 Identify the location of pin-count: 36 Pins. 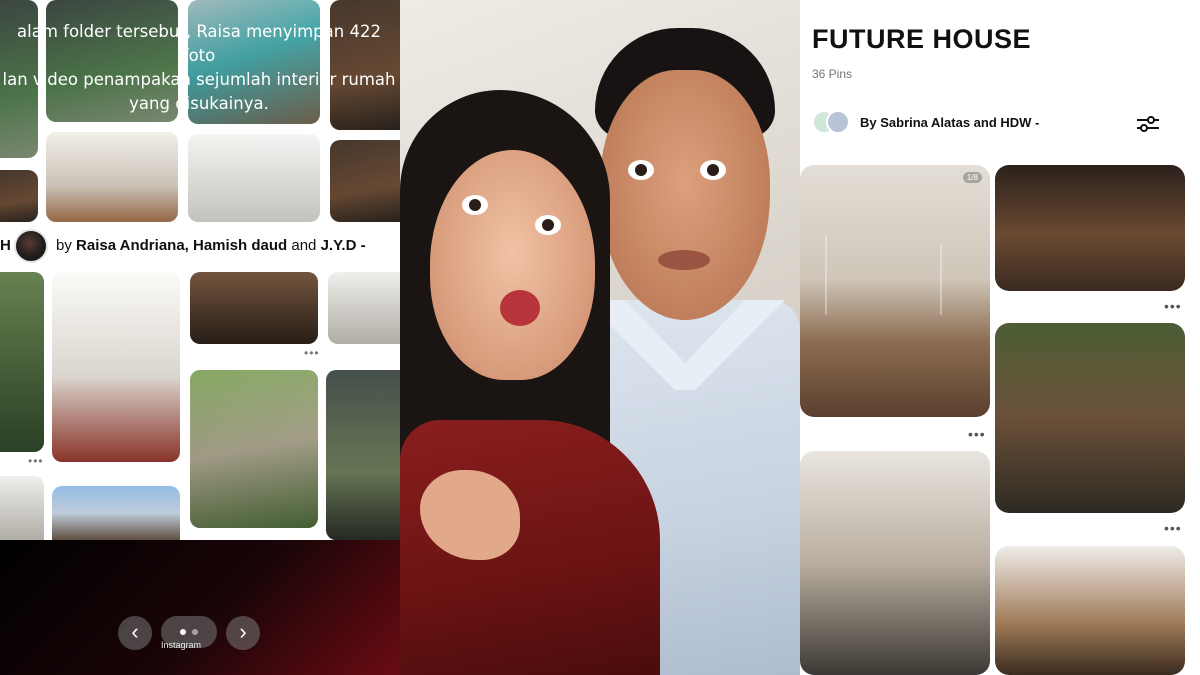
(832, 74).